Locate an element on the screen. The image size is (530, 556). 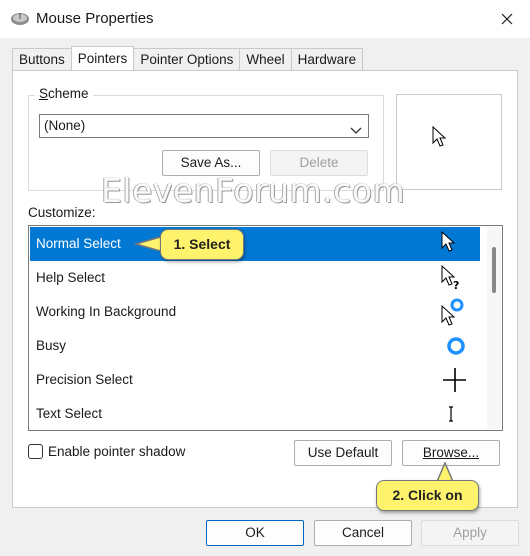
cancel-label: Cancel is located at coordinates (363, 532).